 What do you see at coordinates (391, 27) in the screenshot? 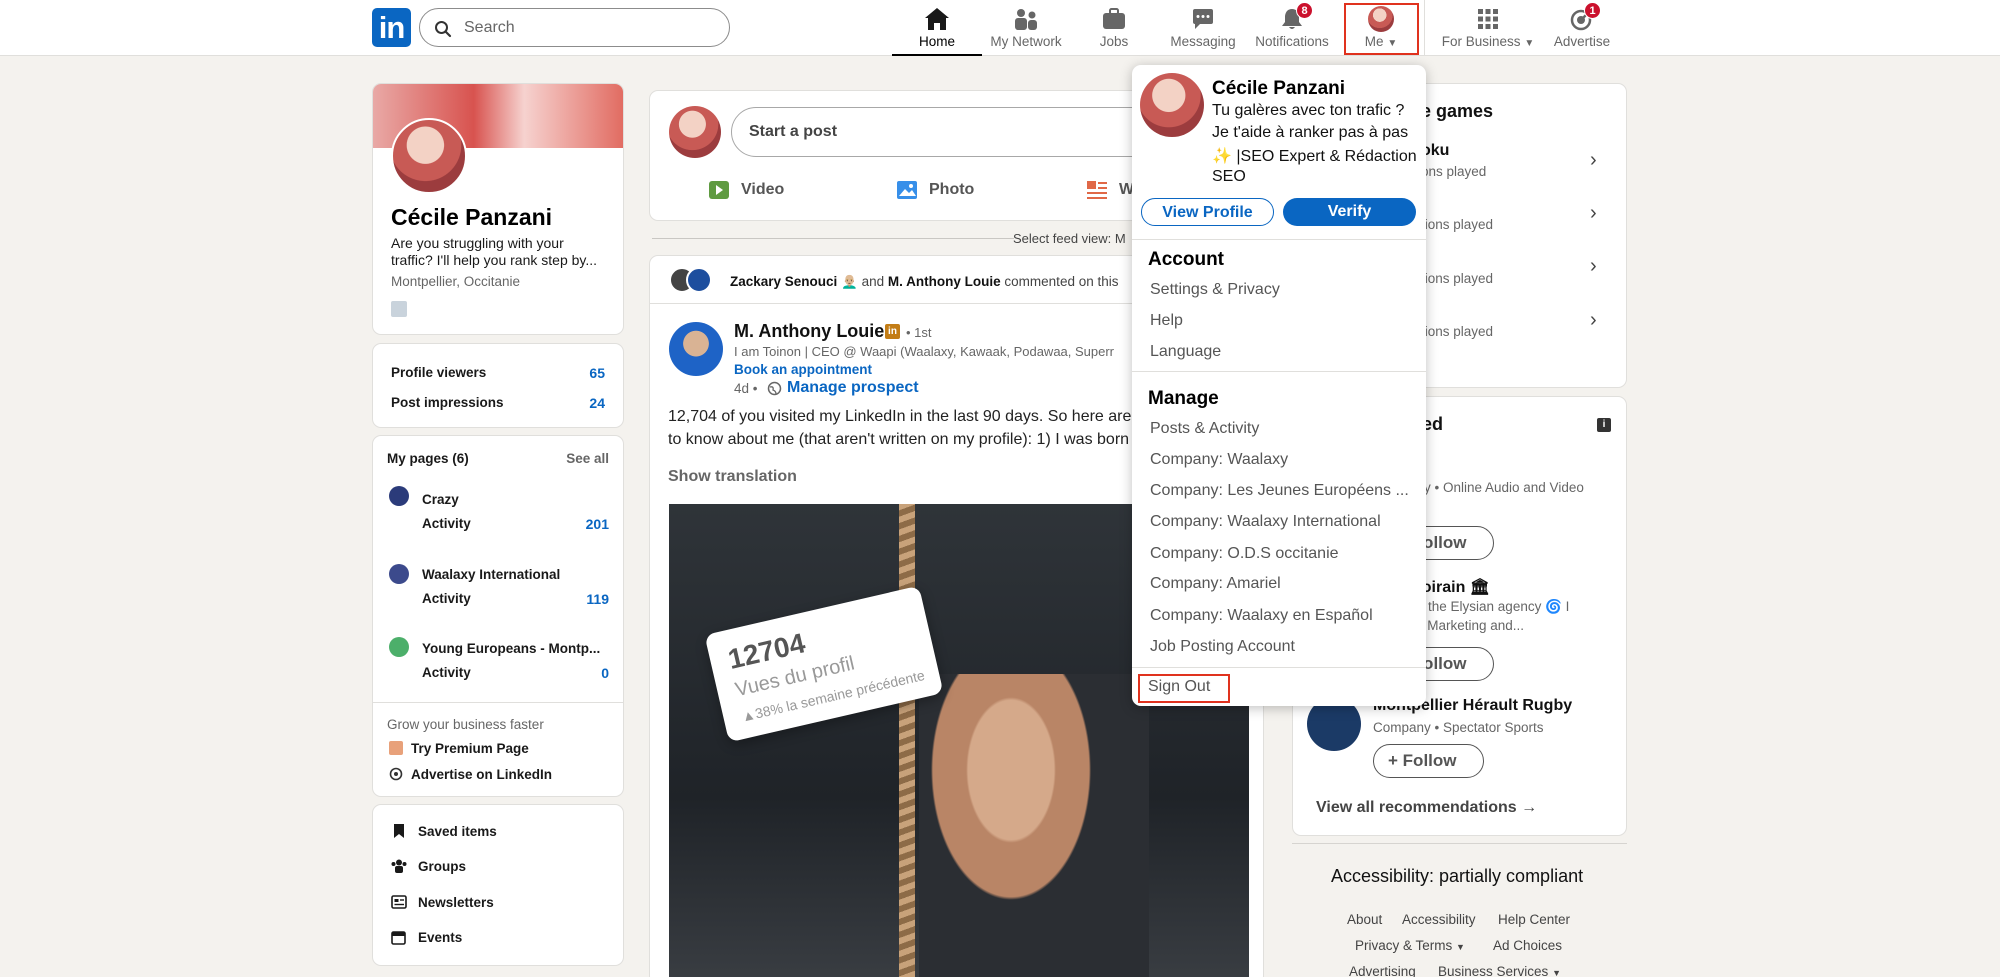
I see `linkedin-logo-icon: in` at bounding box center [391, 27].